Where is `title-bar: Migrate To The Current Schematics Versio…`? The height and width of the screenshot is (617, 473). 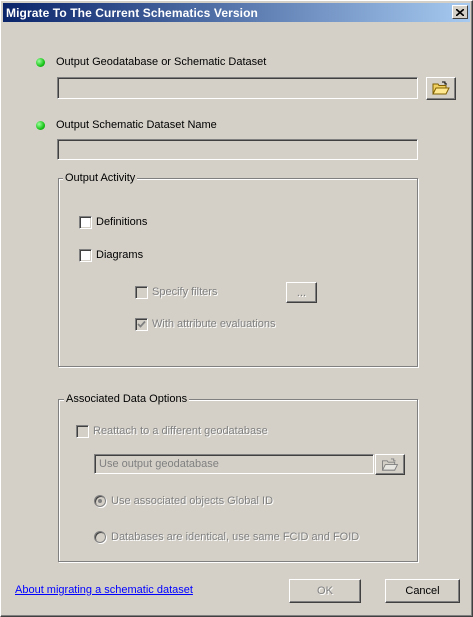 title-bar: Migrate To The Current Schematics Versio… is located at coordinates (236, 12).